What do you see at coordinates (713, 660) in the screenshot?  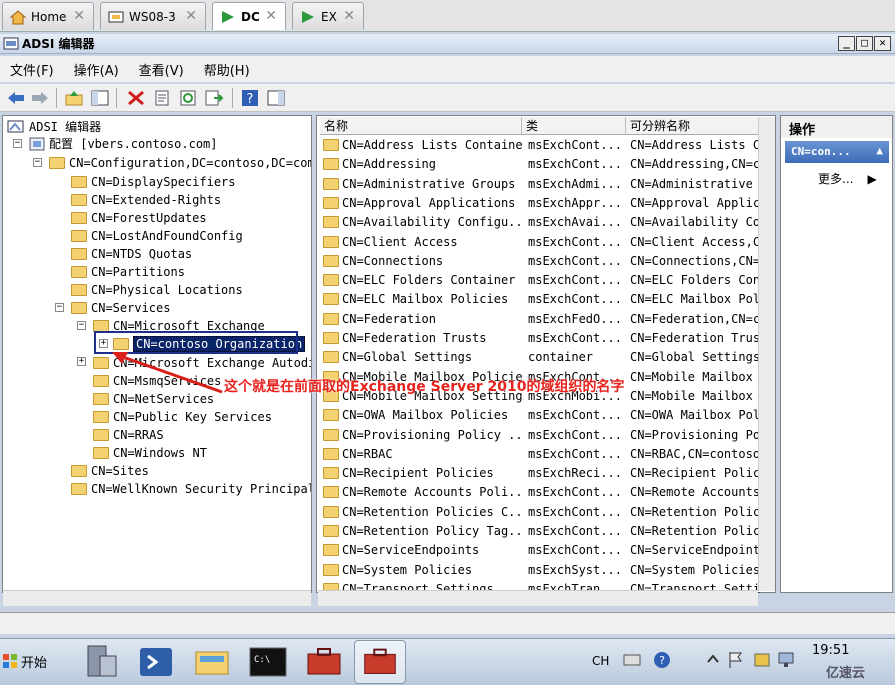 I see `chevron-up-icon` at bounding box center [713, 660].